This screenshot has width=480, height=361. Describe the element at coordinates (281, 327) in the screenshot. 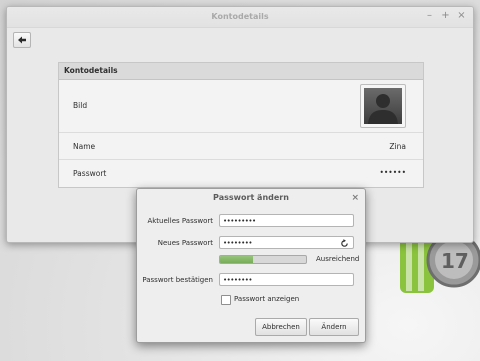

I see `cancel-button: Abbrechen` at that location.